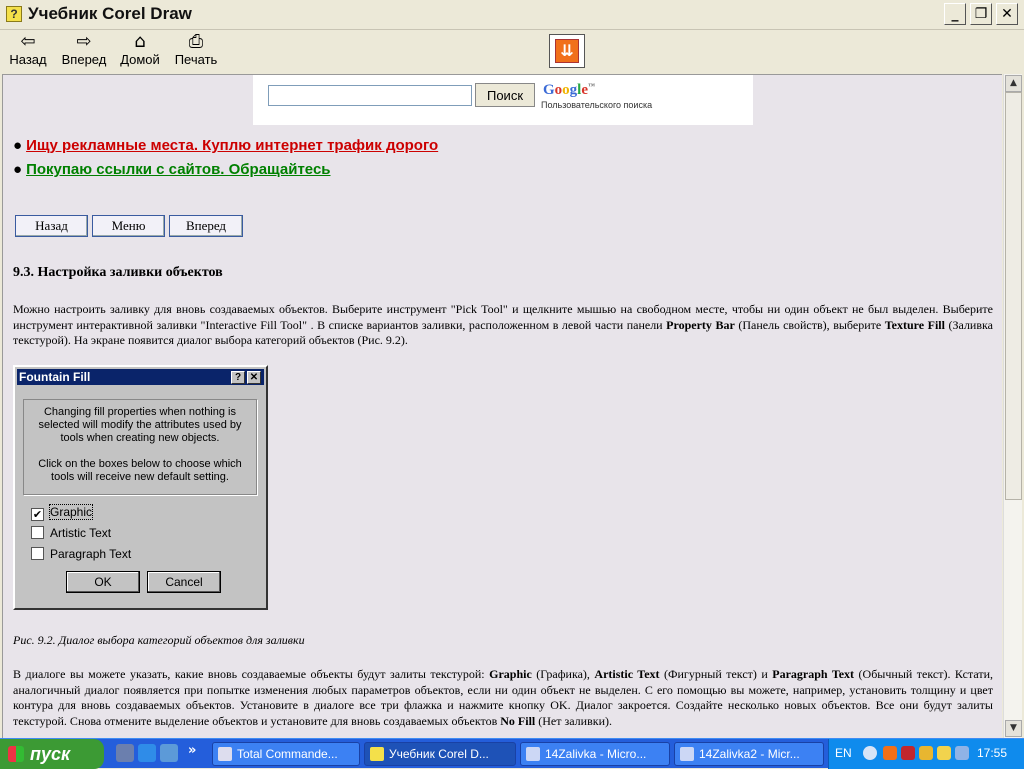  Describe the element at coordinates (254, 377) in the screenshot. I see `close-icon: ✕` at that location.